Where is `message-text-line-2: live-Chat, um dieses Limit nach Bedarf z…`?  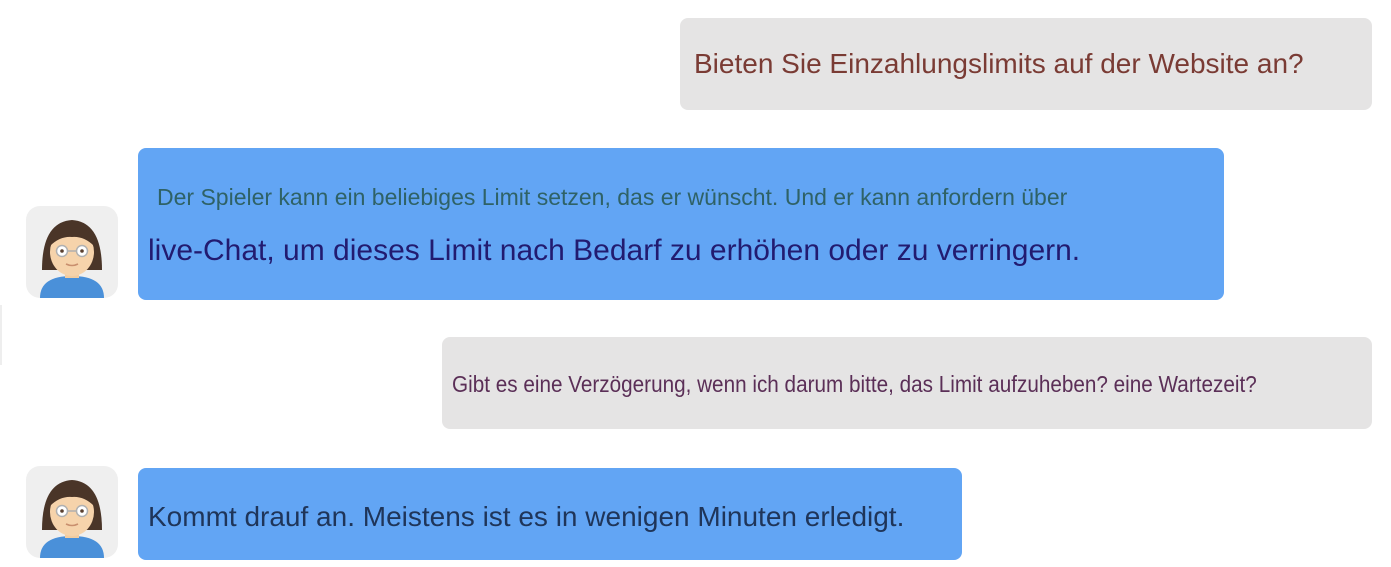 message-text-line-2: live-Chat, um dieses Limit nach Bedarf z… is located at coordinates (614, 250).